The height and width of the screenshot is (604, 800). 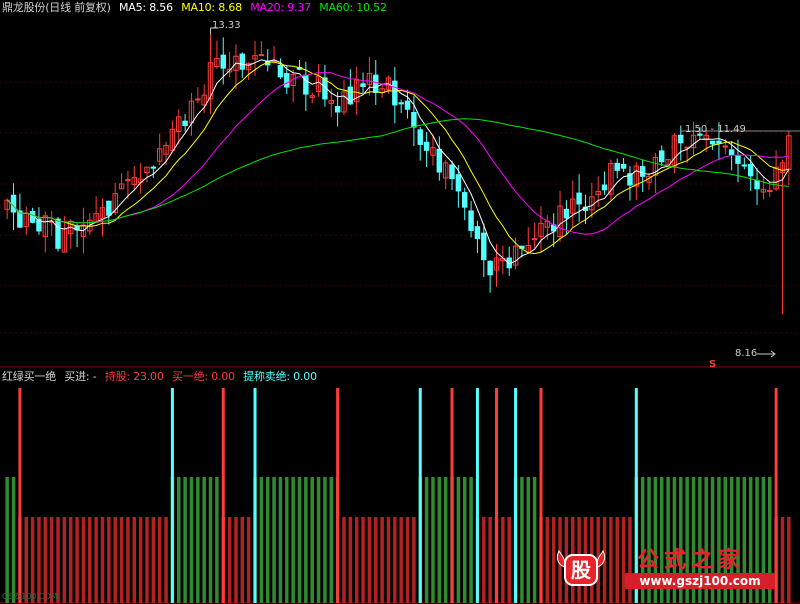 I want to click on price-range-text: 1.50 - 11.49, so click(x=715, y=129).